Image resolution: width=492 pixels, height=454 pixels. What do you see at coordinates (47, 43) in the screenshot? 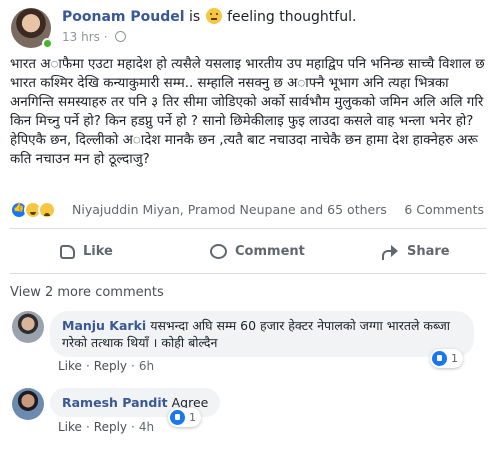
I see `online-status-dot` at bounding box center [47, 43].